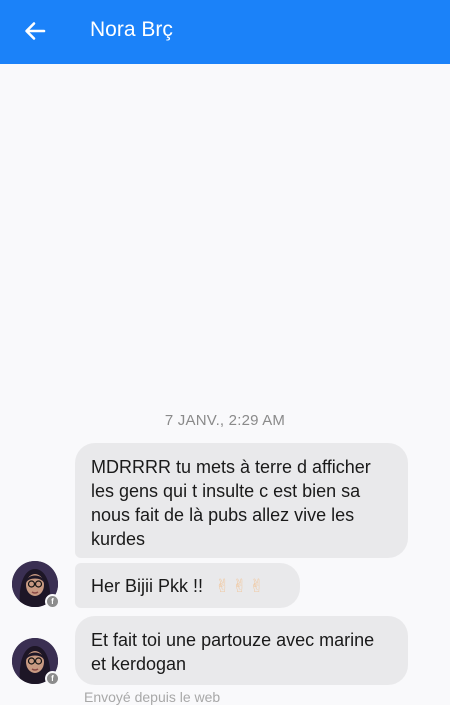  I want to click on contact-name: Nora Brç, so click(131, 30).